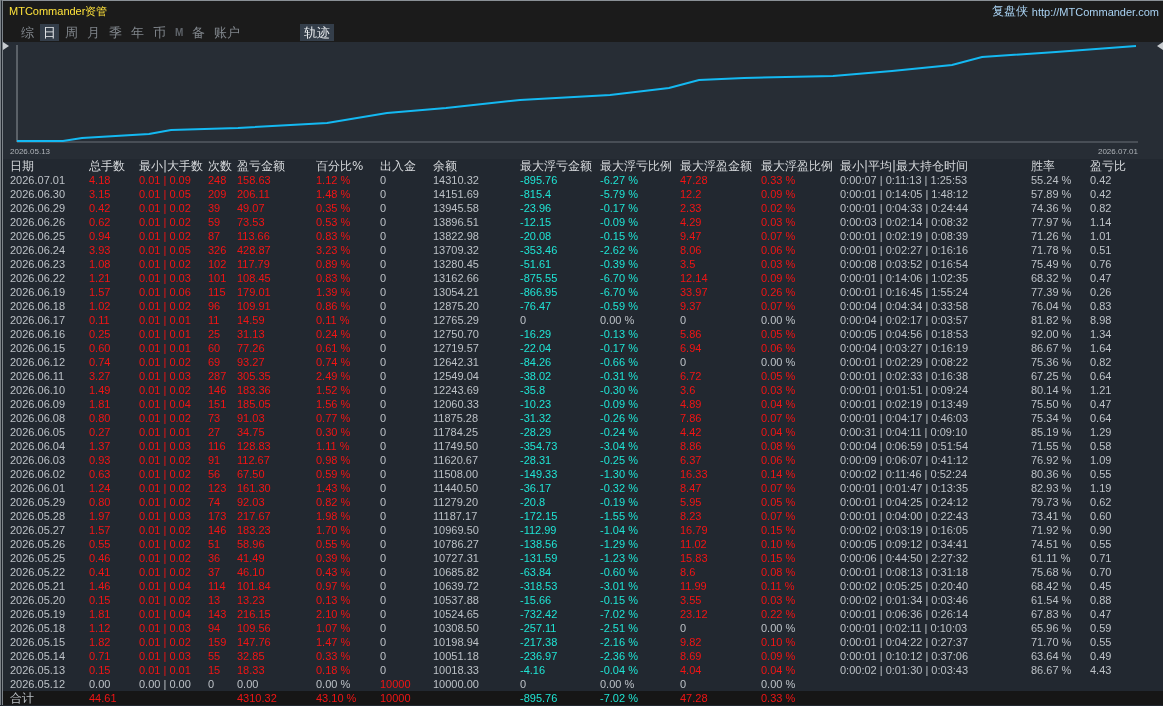 The width and height of the screenshot is (1163, 706). I want to click on table-cell-text: 0.49, so click(1101, 656).